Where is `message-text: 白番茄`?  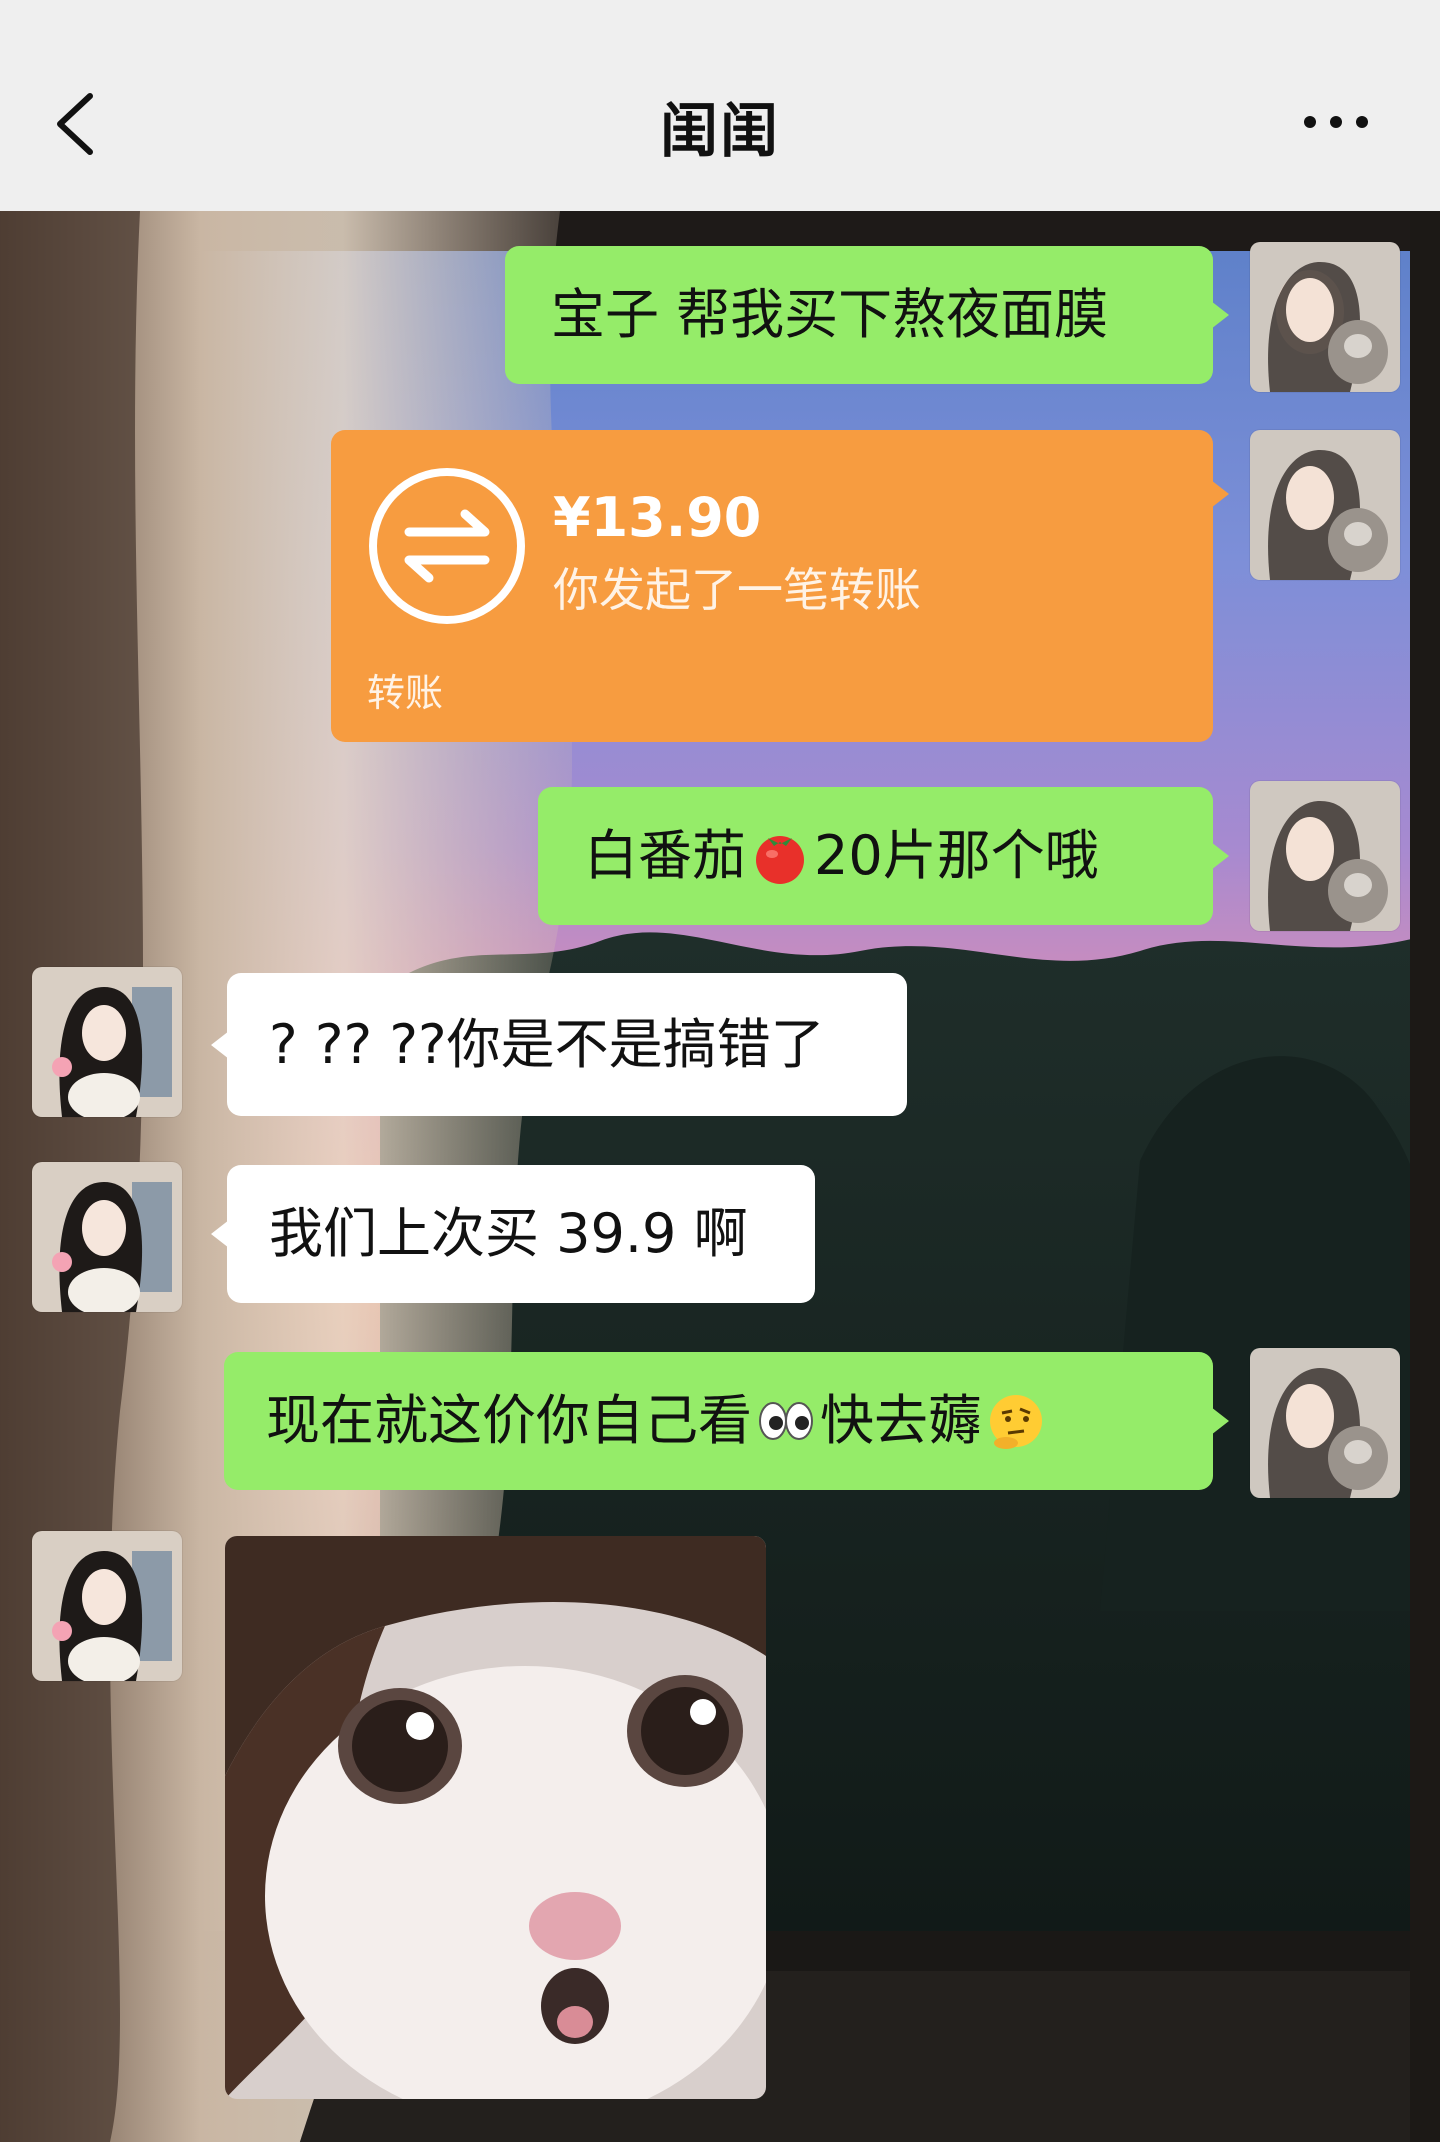 message-text: 白番茄 is located at coordinates (665, 855).